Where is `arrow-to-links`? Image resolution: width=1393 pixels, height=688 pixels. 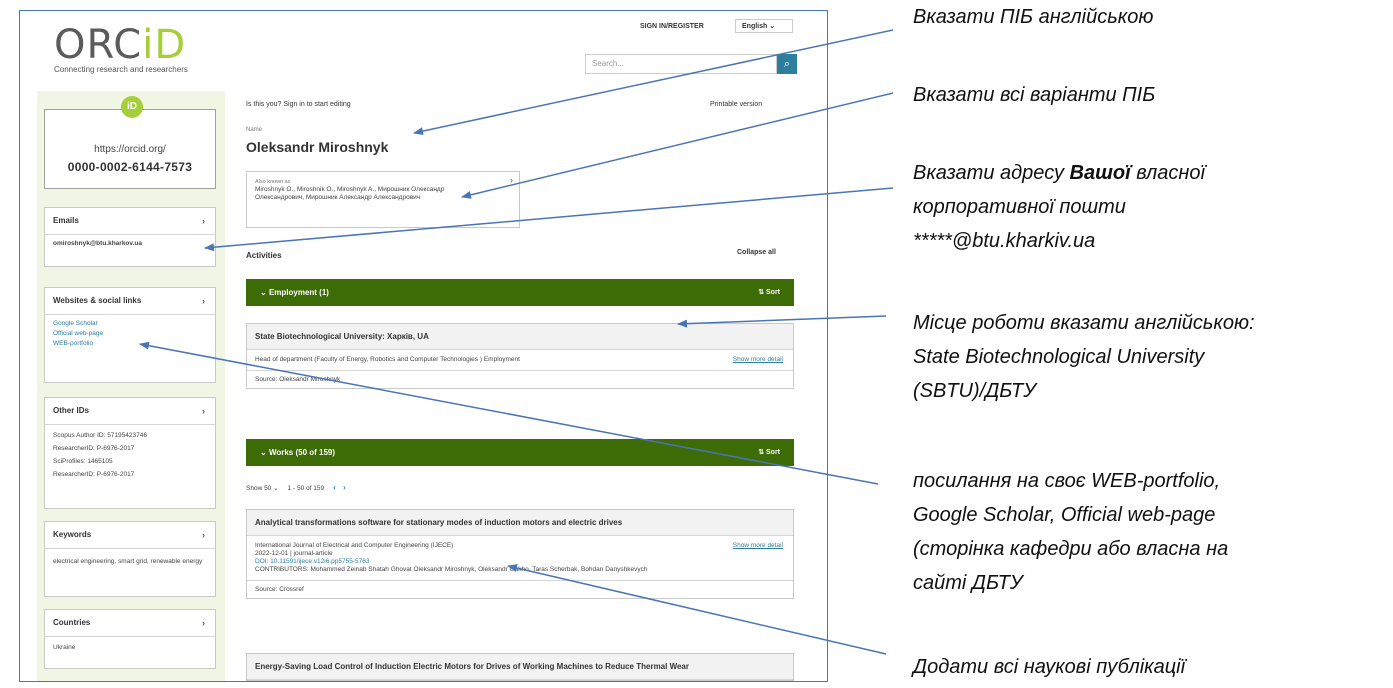
arrow-to-links is located at coordinates (509, 413).